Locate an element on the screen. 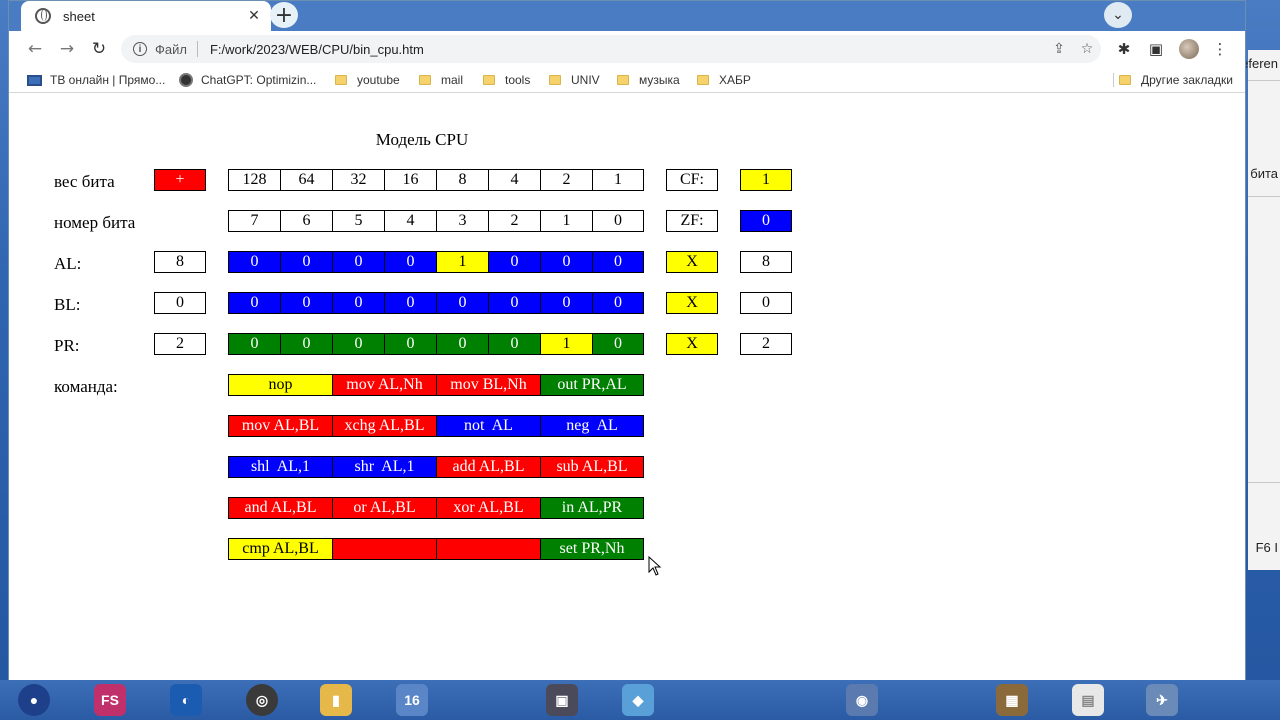 This screenshot has height=720, width=1280. url-scheme-label: Файл is located at coordinates (171, 49).